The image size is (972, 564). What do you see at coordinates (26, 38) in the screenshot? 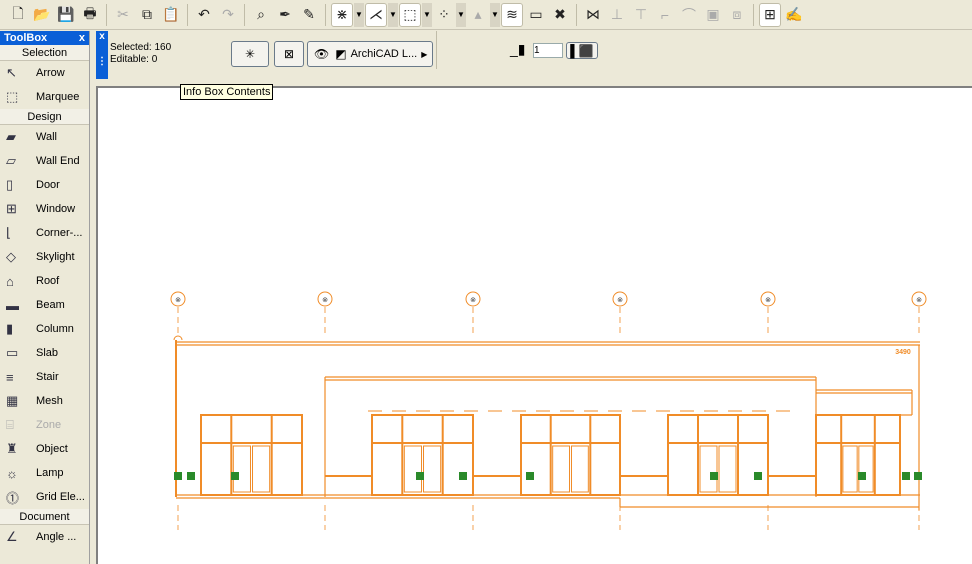
I see `toolbox-title: ToolBox` at bounding box center [26, 38].